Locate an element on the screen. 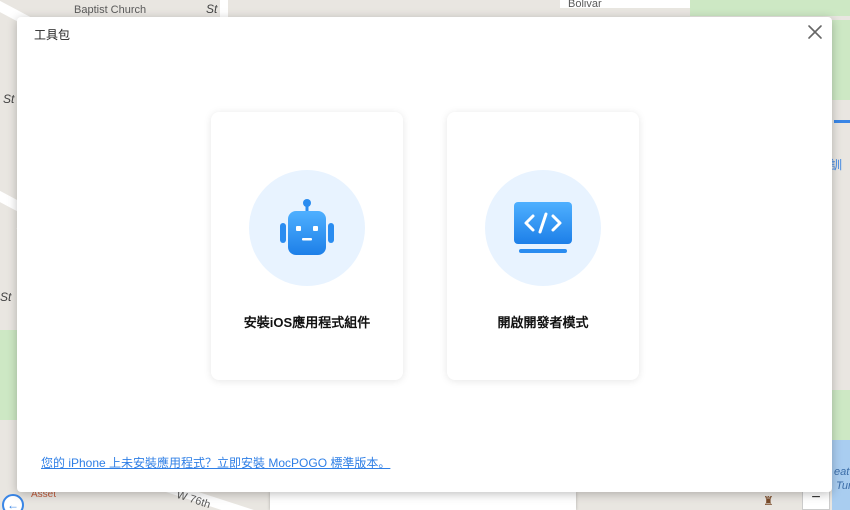 The image size is (850, 510). install-ios-component-card: 安裝iOS應用程式組件 is located at coordinates (307, 246).